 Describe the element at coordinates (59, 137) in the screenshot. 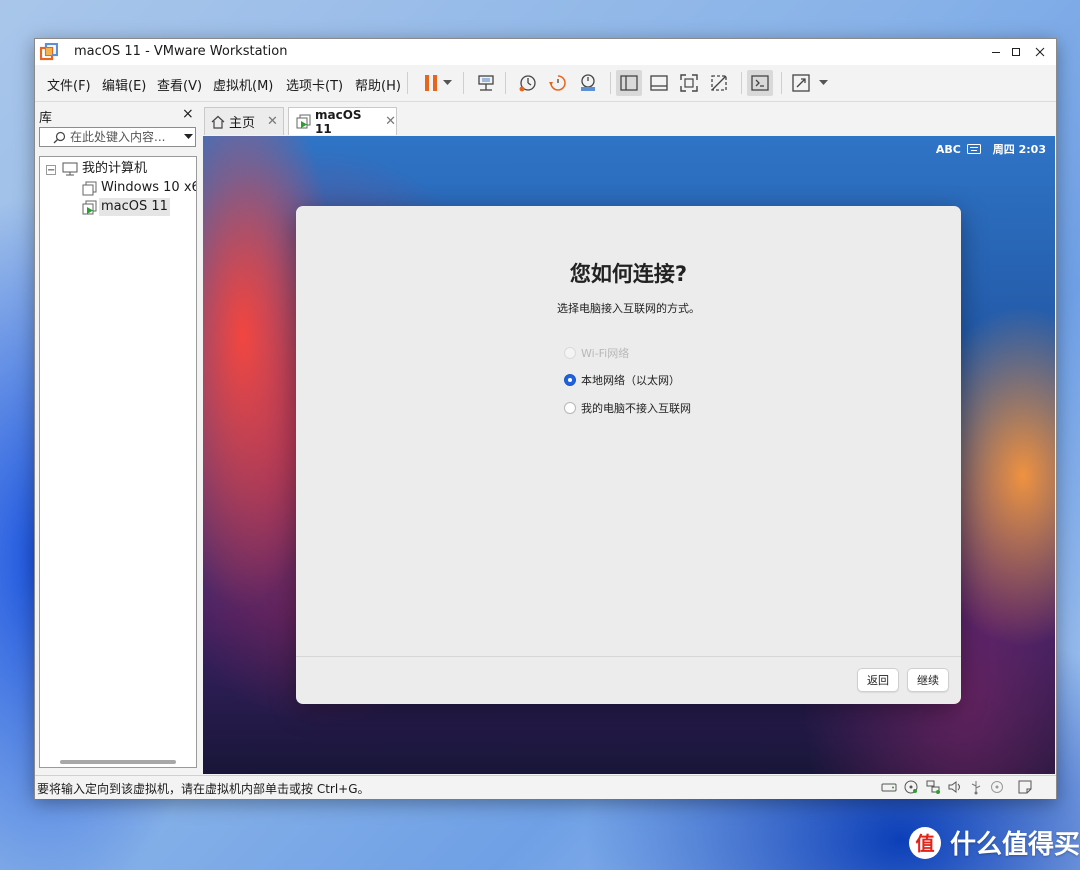

I see `search-icon` at that location.